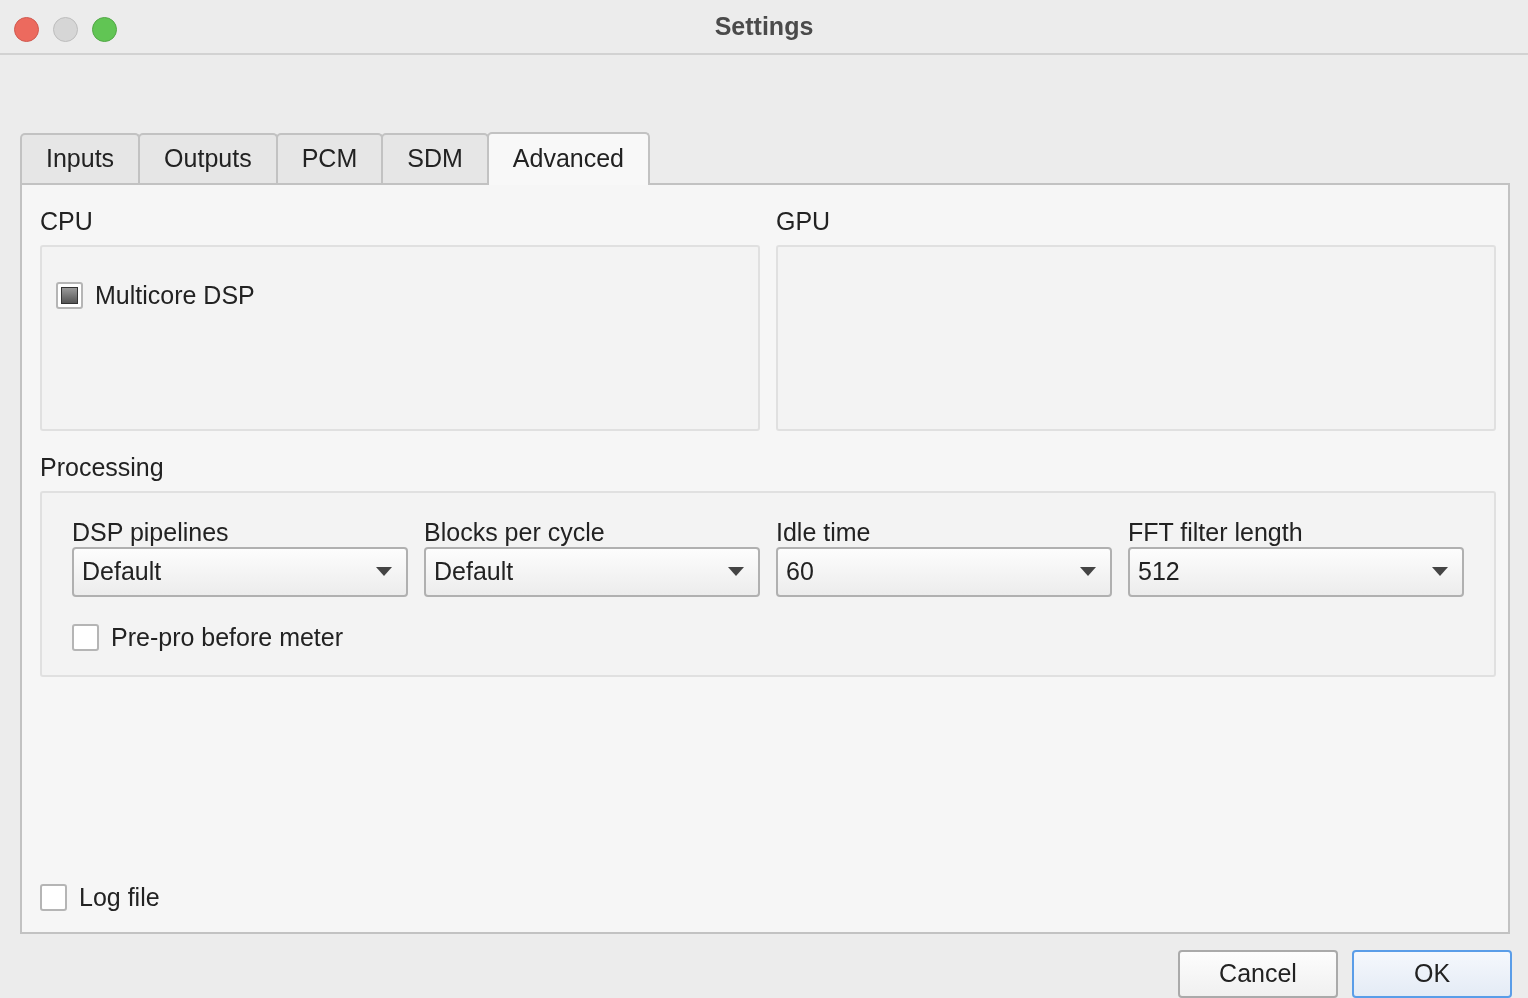  What do you see at coordinates (568, 158) in the screenshot?
I see `tab: Advanced` at bounding box center [568, 158].